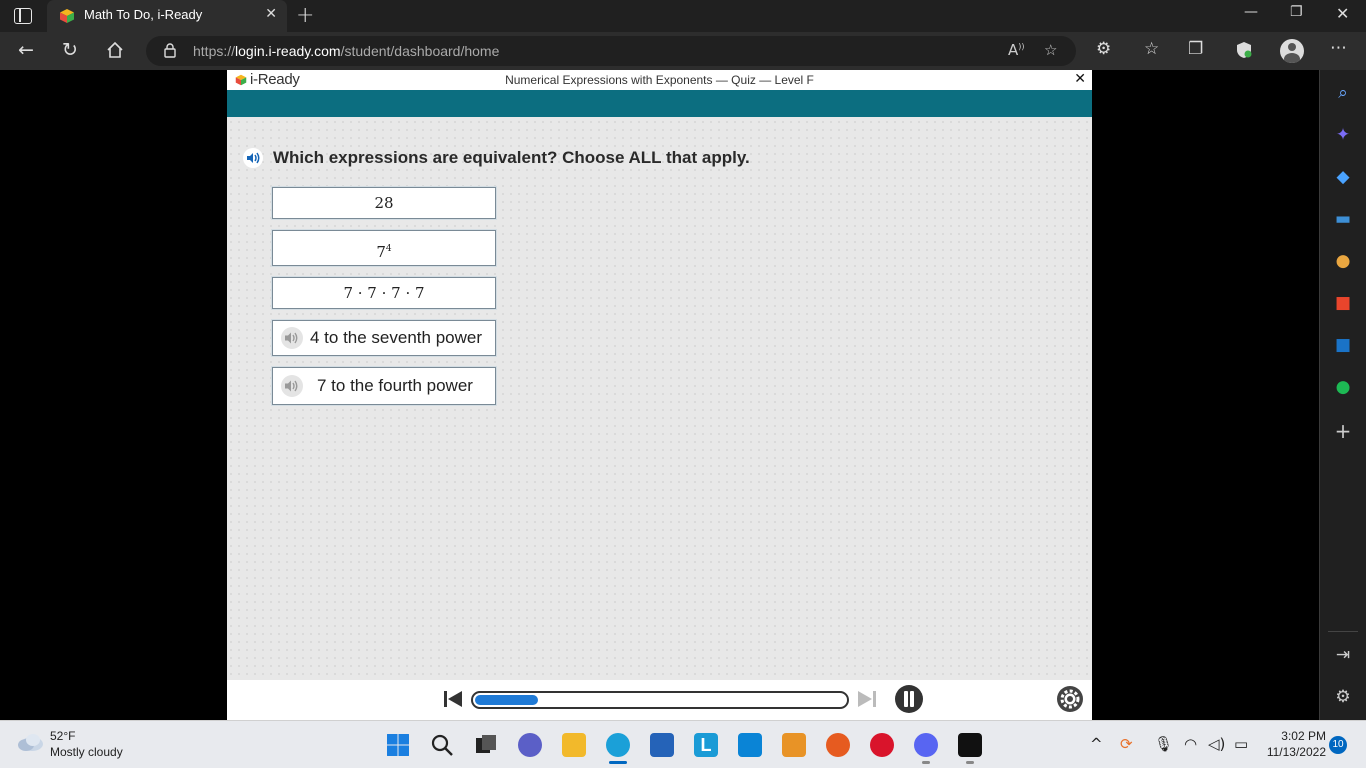  I want to click on tab-actions-icon, so click(23, 16).